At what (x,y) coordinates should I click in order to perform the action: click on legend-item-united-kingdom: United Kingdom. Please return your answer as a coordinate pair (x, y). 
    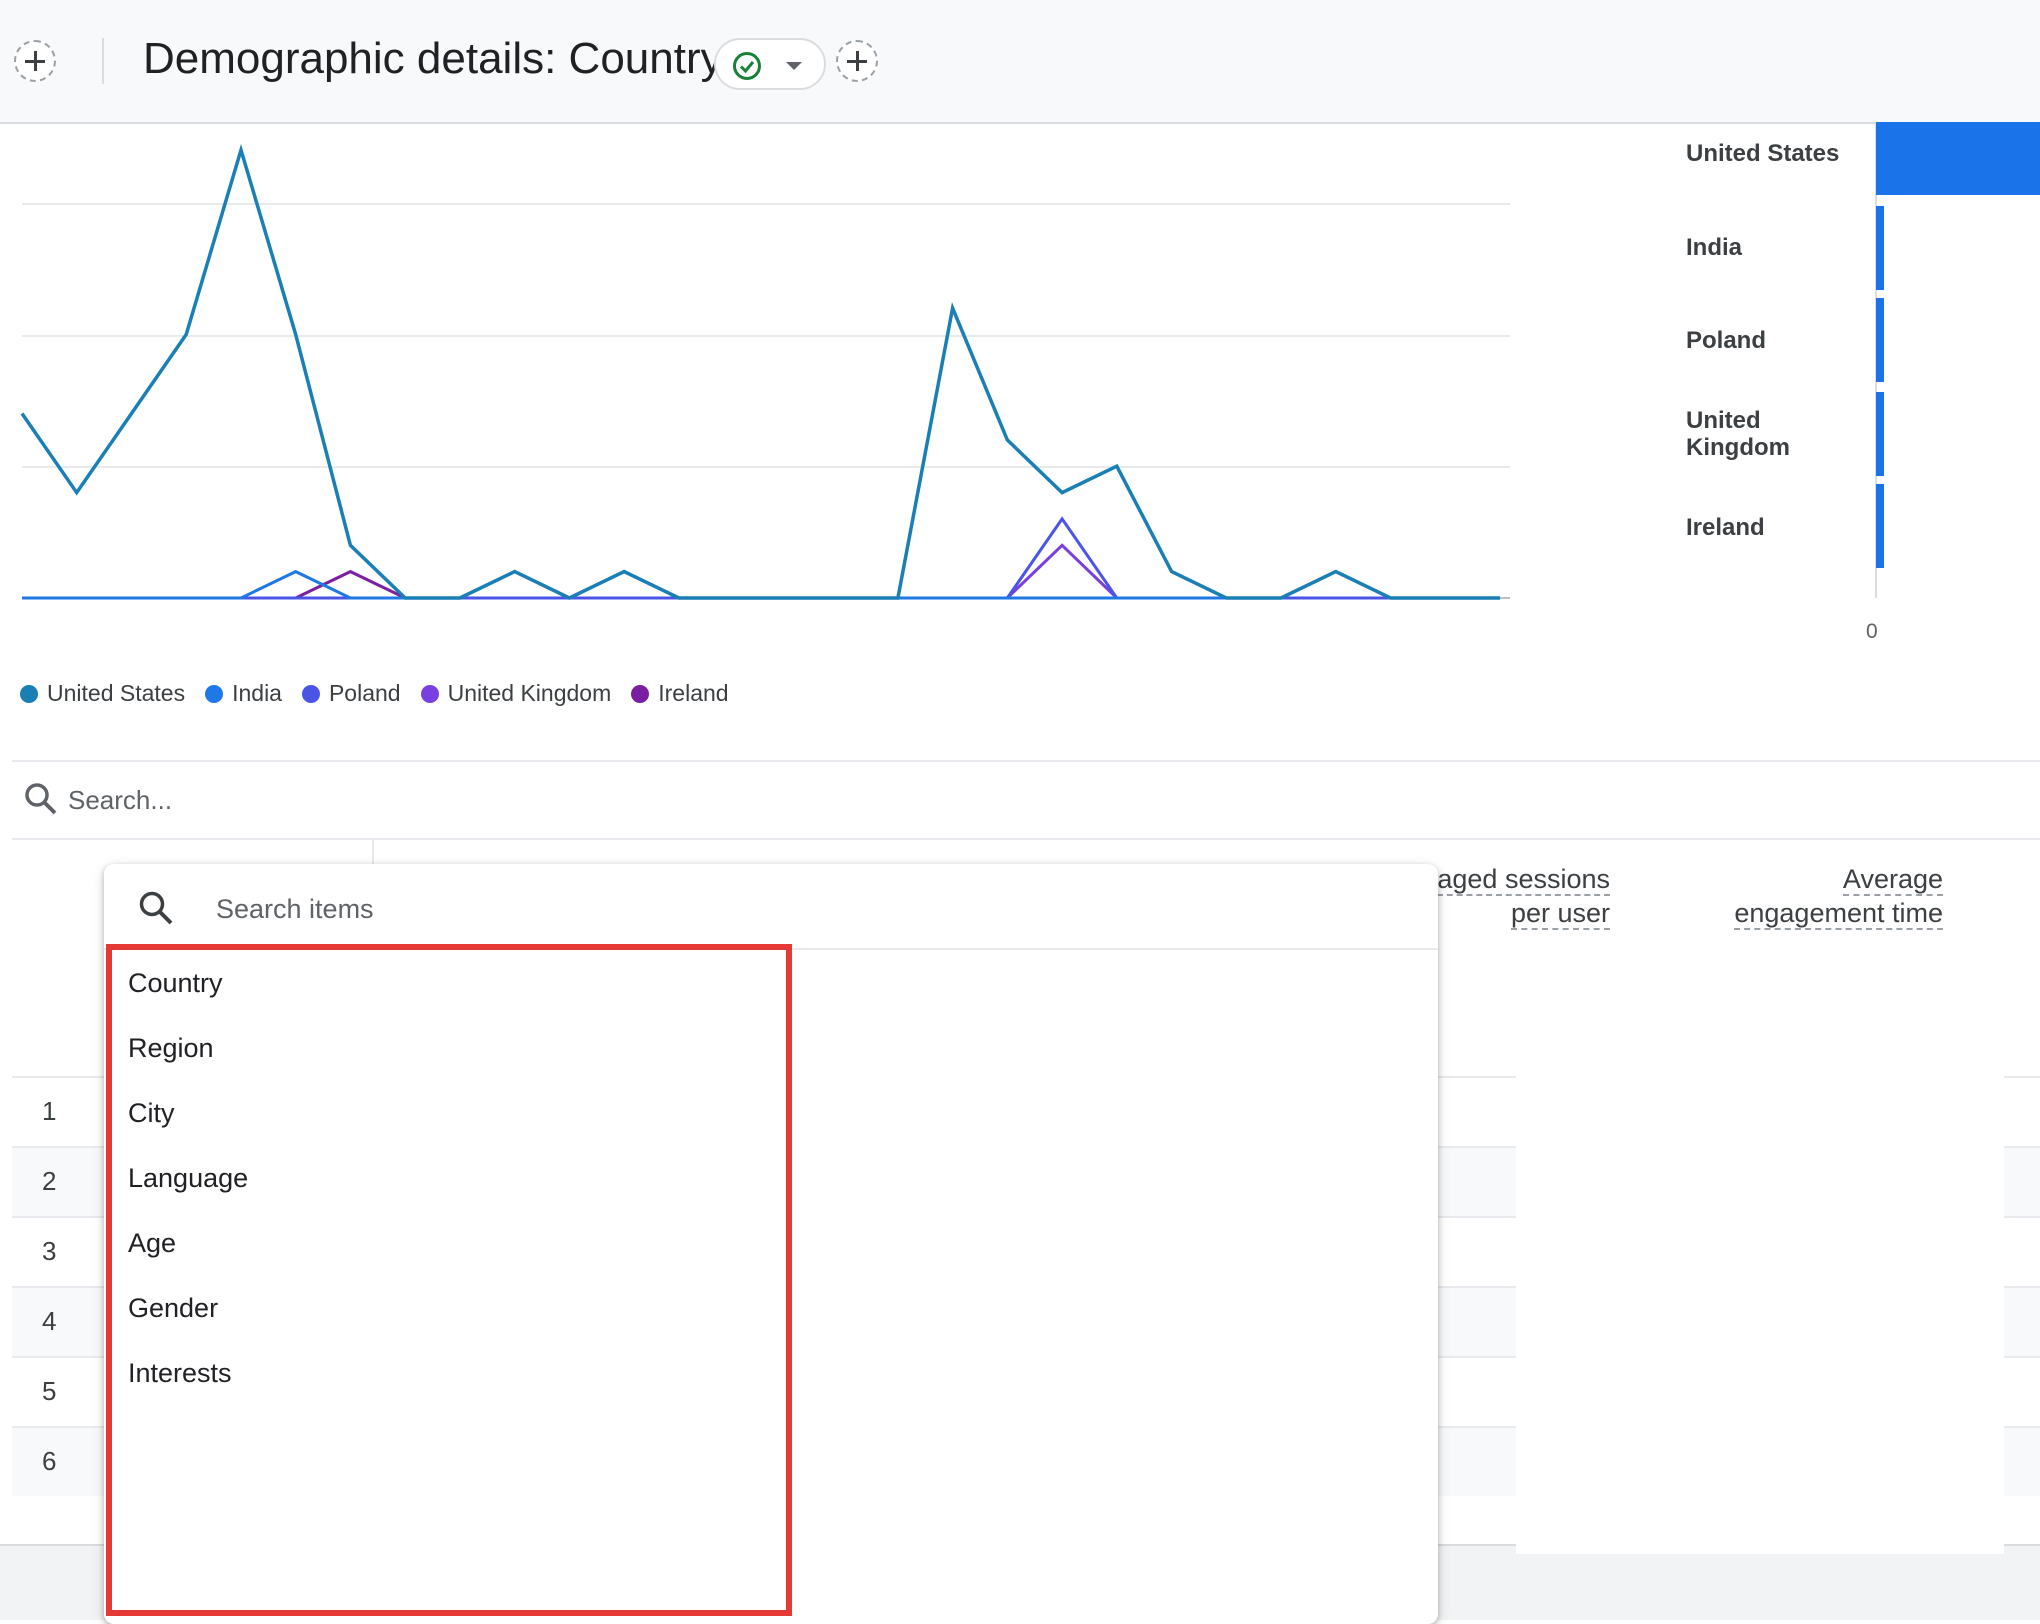
    Looking at the image, I should click on (516, 693).